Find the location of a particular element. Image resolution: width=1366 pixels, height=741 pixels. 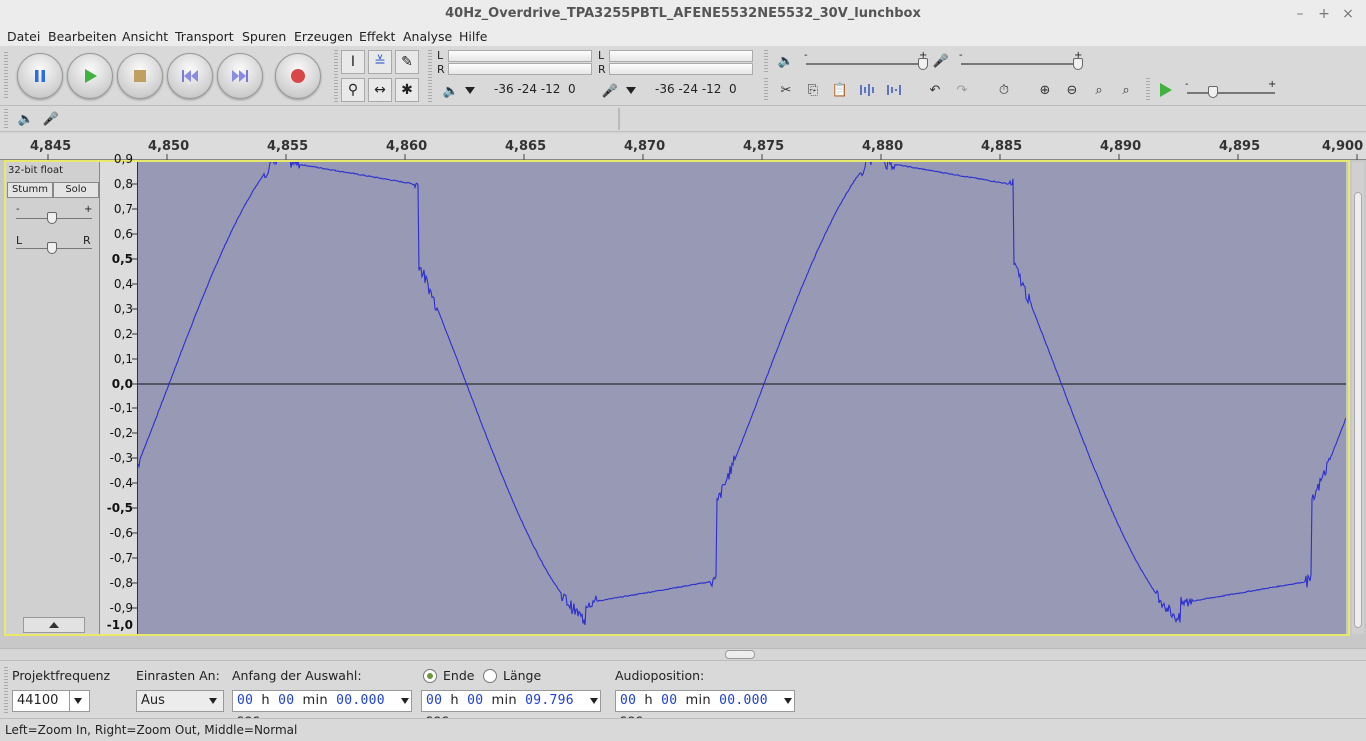

redo-icon: ↷ is located at coordinates (962, 90).